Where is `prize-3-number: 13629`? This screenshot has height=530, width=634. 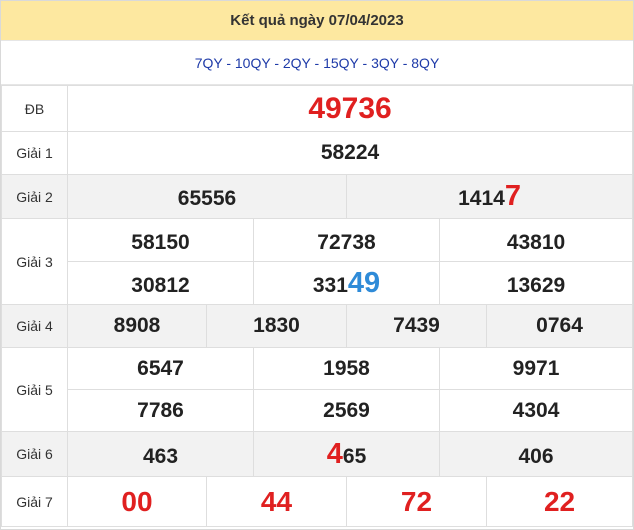
prize-3-number: 13629 is located at coordinates (536, 283).